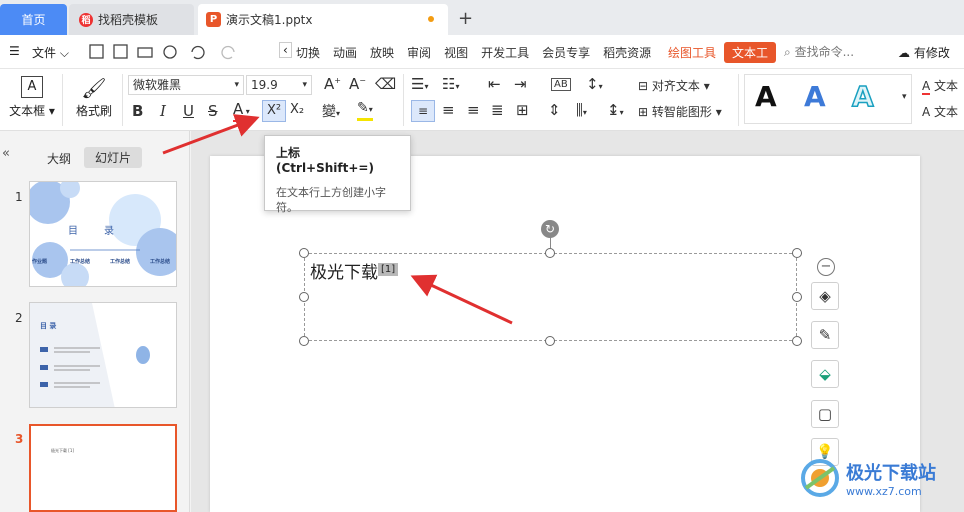  I want to click on menu-file-label: 文件, so click(44, 53).